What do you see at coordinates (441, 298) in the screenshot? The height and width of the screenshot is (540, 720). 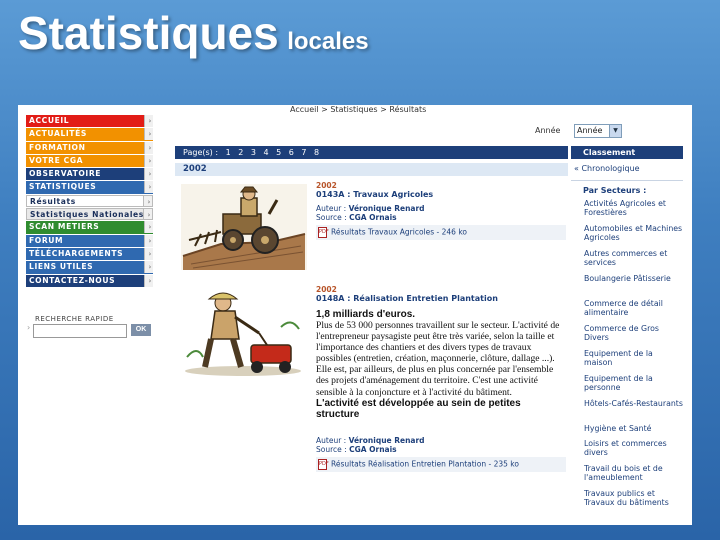 I see `article-title: 0148A : Réalisation Entretien Plantation` at bounding box center [441, 298].